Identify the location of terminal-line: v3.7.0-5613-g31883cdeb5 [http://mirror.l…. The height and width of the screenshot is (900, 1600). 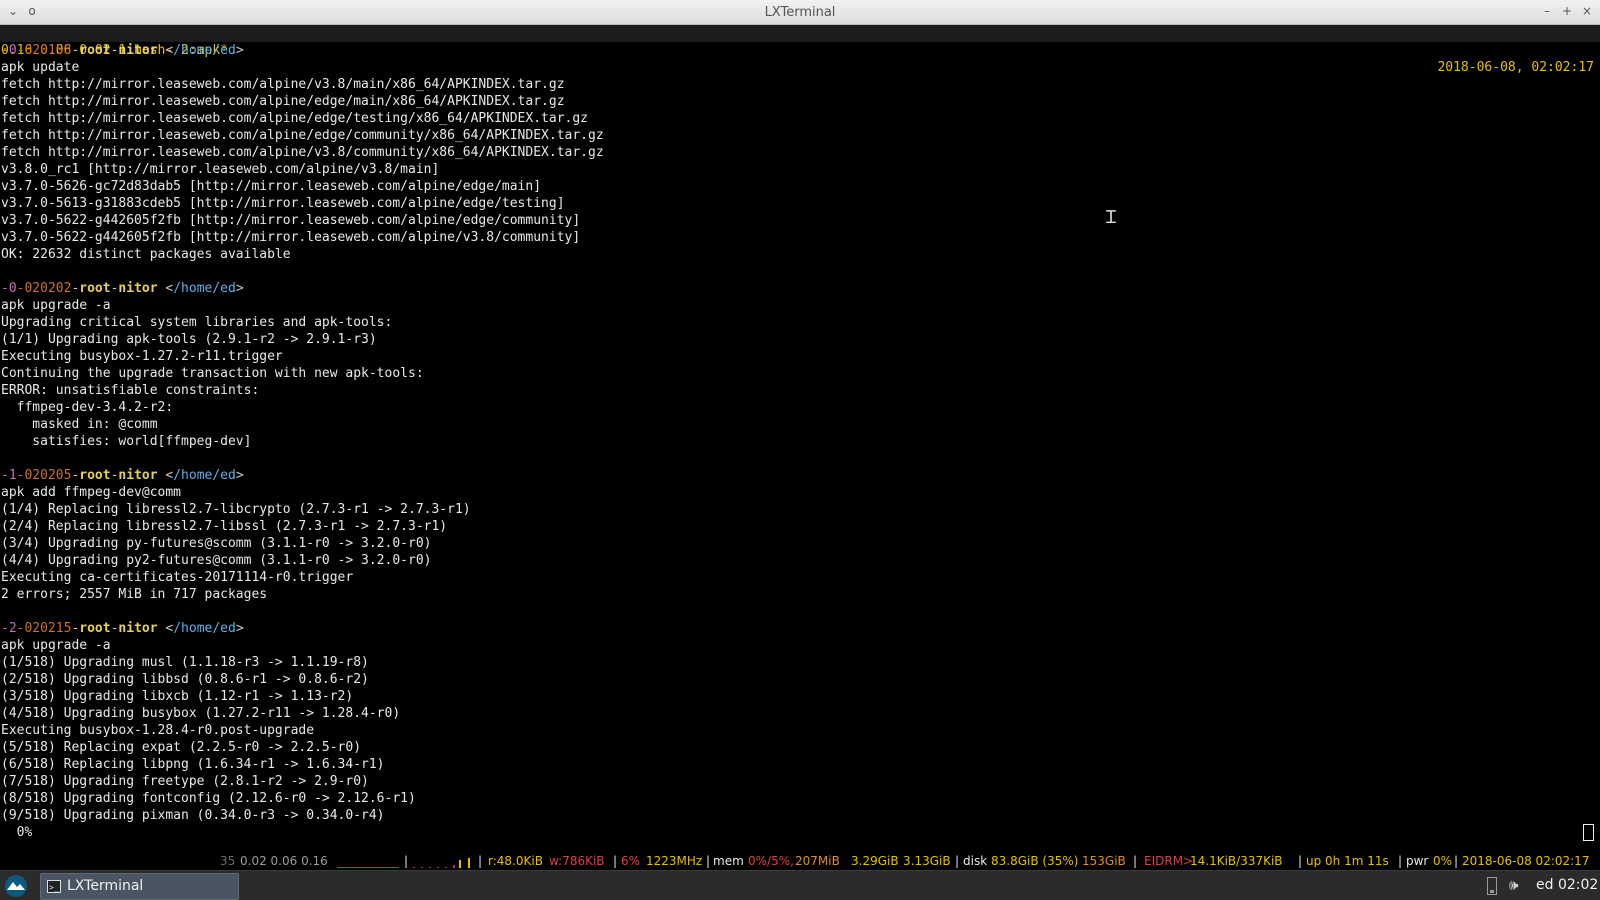
(283, 203).